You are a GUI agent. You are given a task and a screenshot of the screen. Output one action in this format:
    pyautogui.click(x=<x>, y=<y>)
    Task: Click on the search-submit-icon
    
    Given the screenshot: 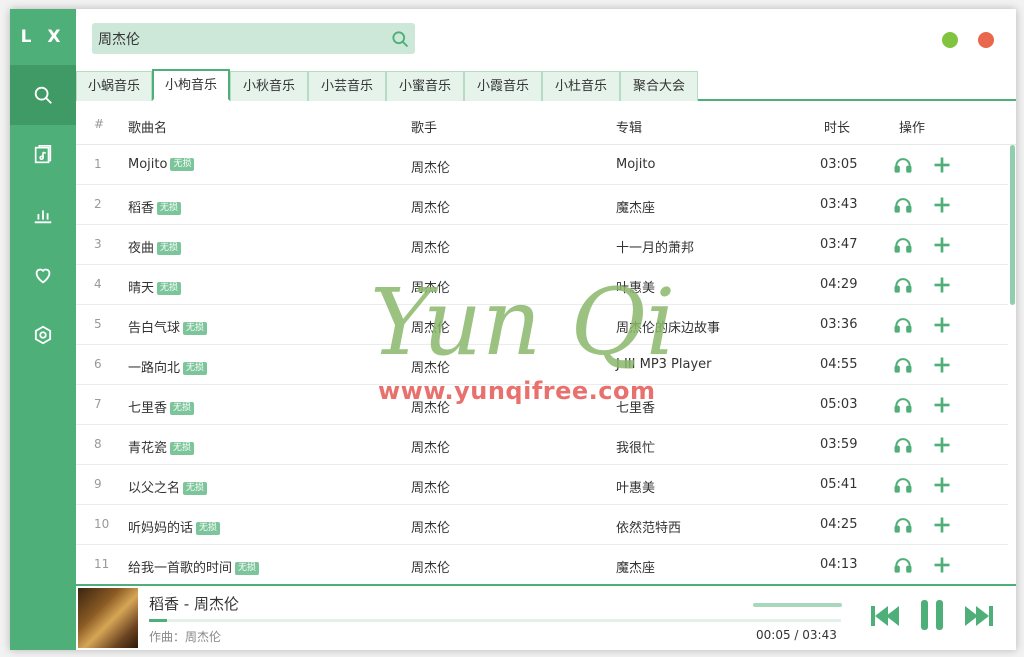 What is the action you would take?
    pyautogui.click(x=400, y=39)
    